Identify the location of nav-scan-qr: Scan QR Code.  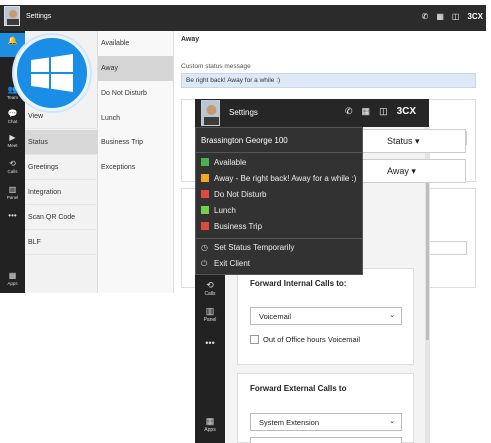
(61, 217).